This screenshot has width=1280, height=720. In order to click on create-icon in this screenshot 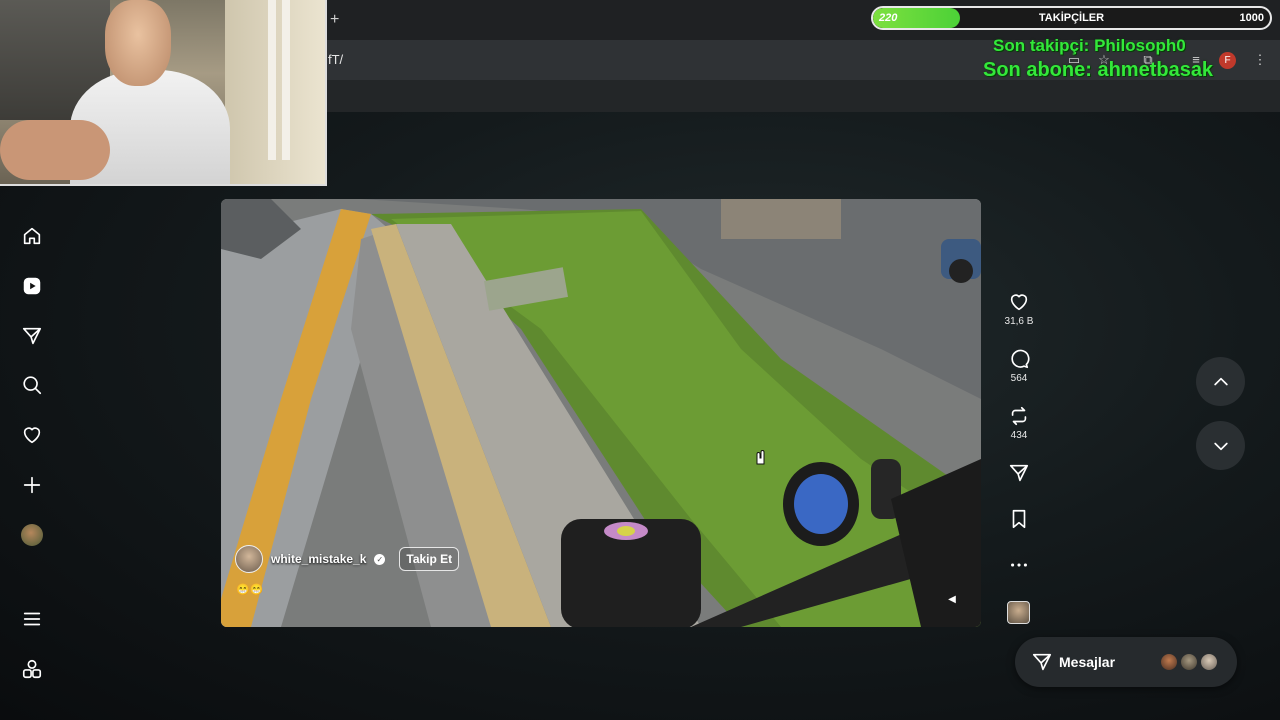, I will do `click(32, 485)`.